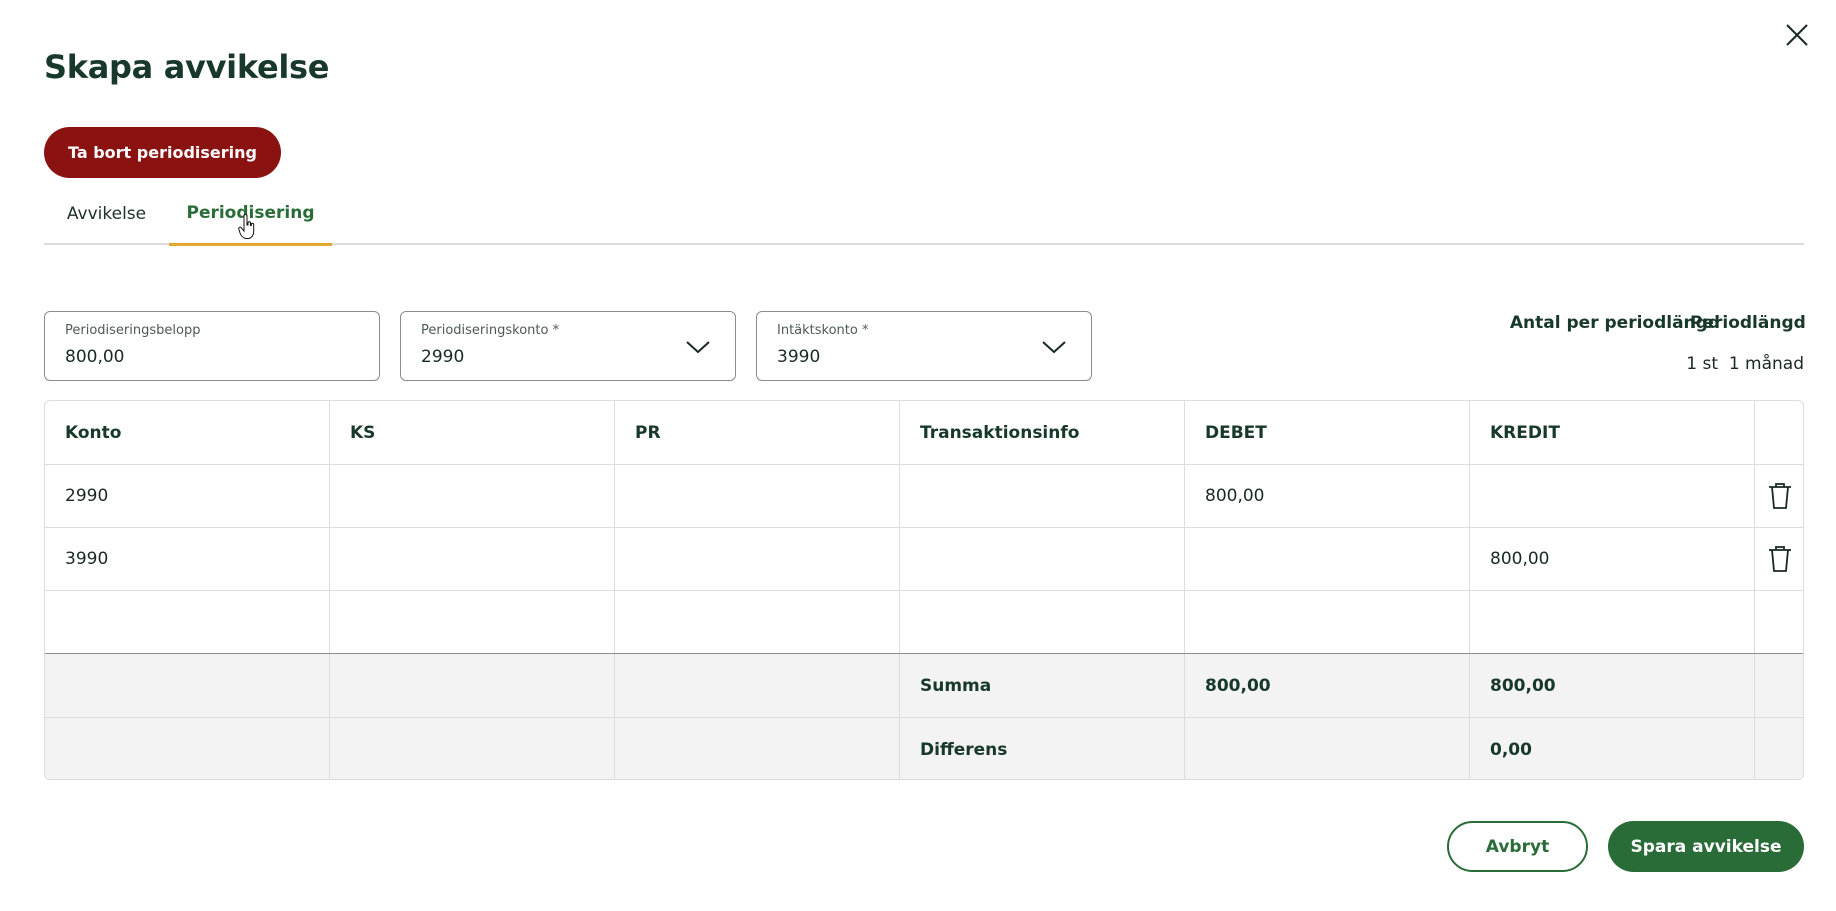 This screenshot has width=1836, height=911. I want to click on table-row-empty, so click(924, 621).